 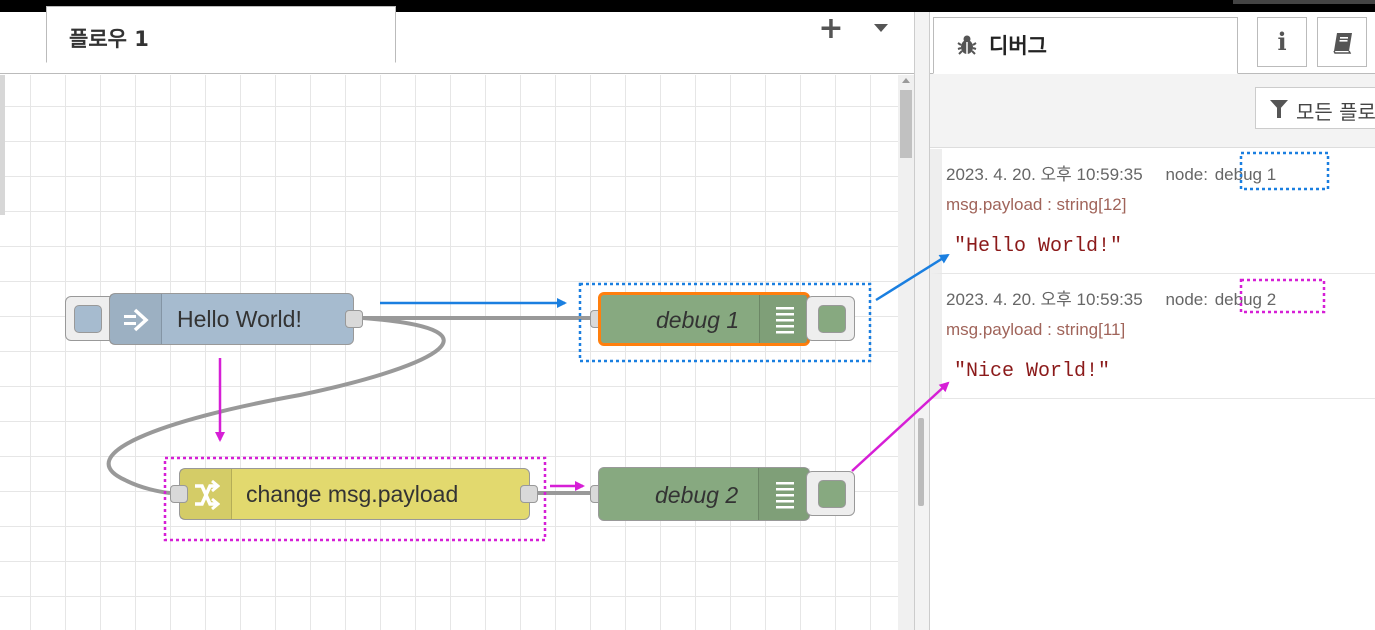 I want to click on filter-button: 모든 플로, so click(x=1315, y=108).